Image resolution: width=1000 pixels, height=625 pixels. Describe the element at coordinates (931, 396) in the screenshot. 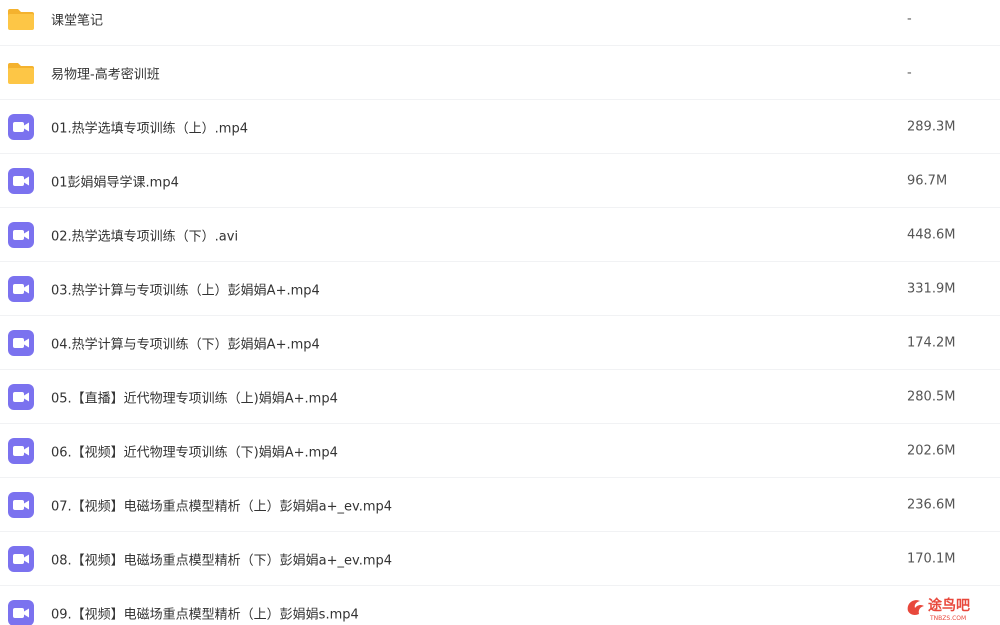

I see `file-size: 280.5M` at that location.